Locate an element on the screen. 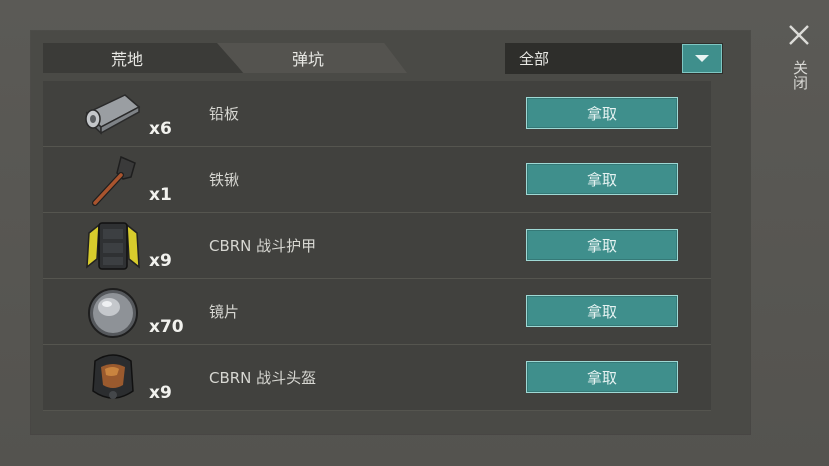 The width and height of the screenshot is (829, 466). list-item: x9 CBRN 战斗头盔 拿取 is located at coordinates (377, 378).